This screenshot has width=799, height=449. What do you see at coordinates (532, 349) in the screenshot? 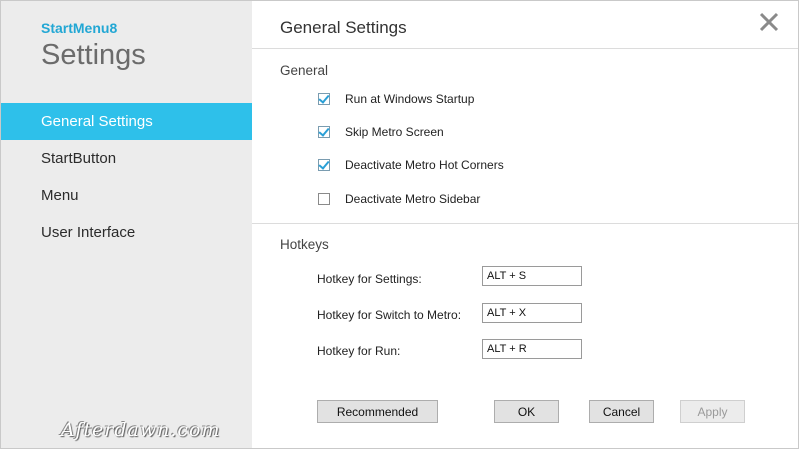
I see `hotkey-run-input` at bounding box center [532, 349].